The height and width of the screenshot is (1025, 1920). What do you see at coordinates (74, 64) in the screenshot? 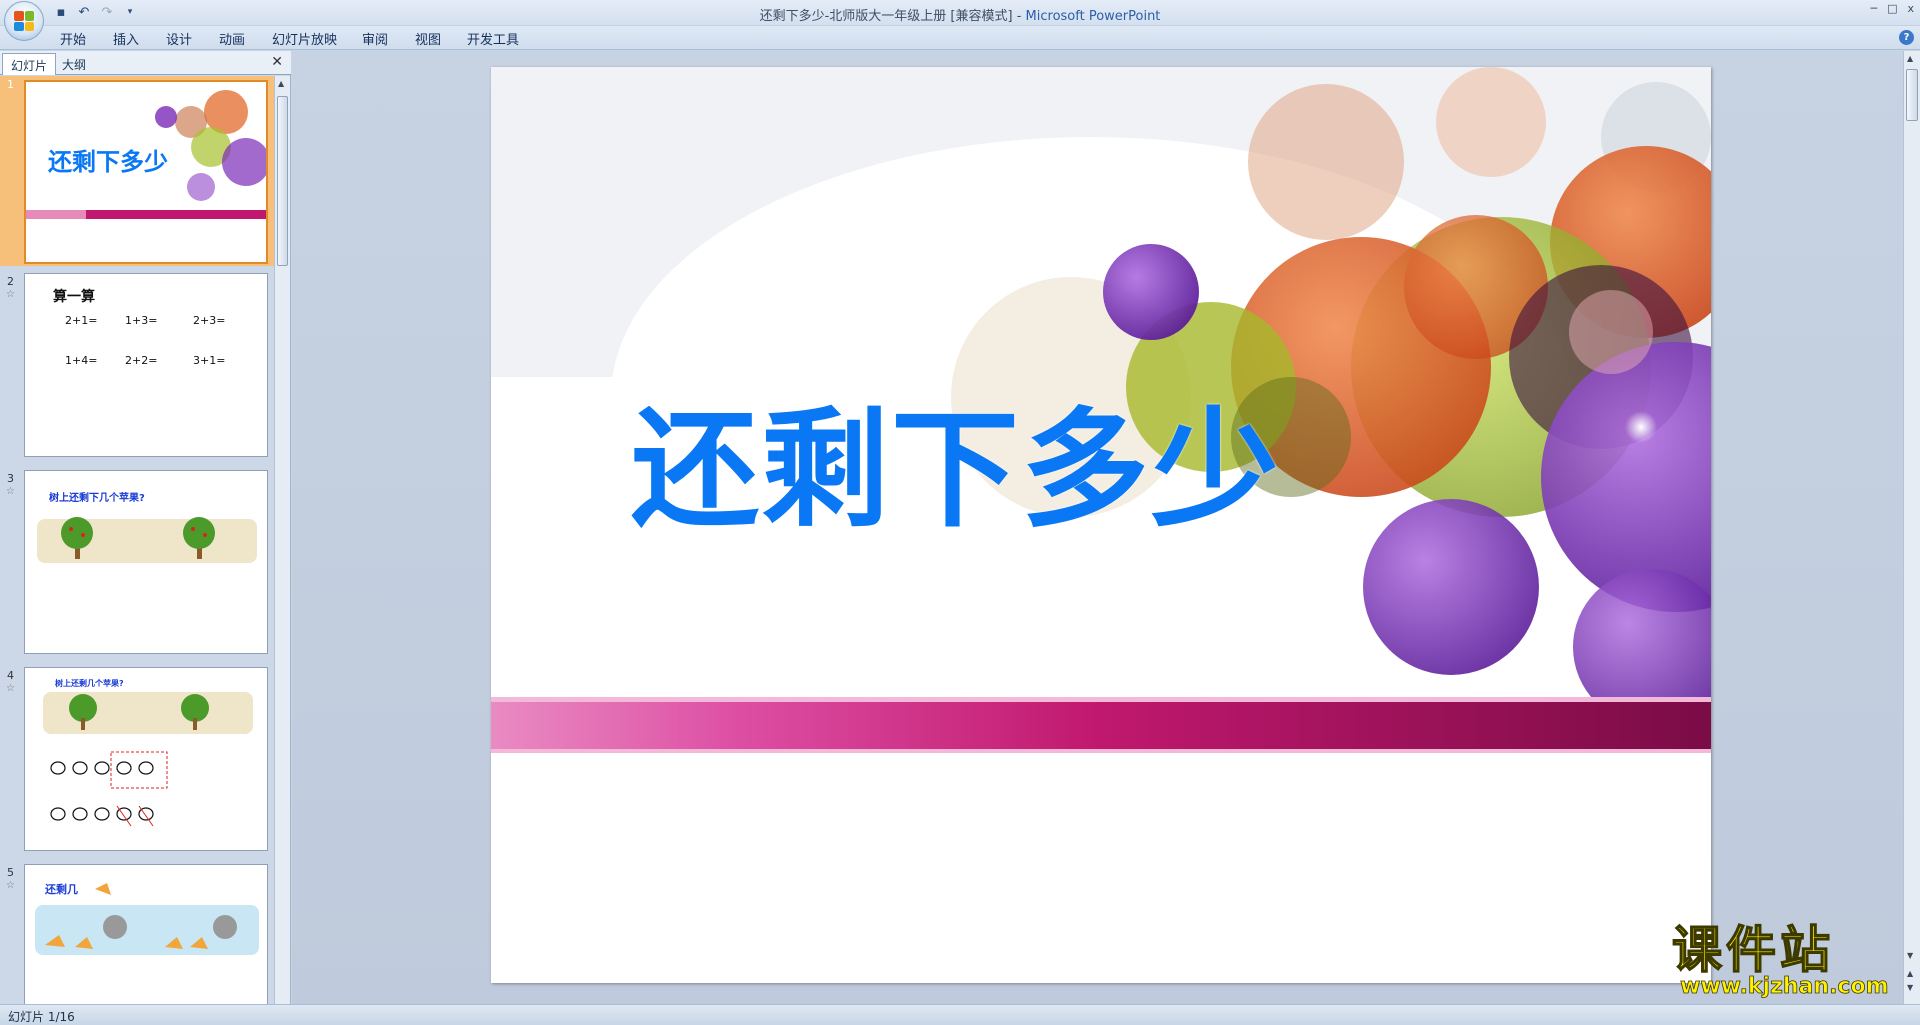
I see `tab-outline: 大纲` at bounding box center [74, 64].